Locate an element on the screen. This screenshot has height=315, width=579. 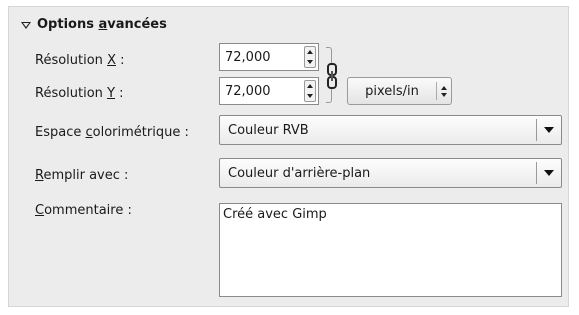
resolution-x-value: 72,000 is located at coordinates (262, 57).